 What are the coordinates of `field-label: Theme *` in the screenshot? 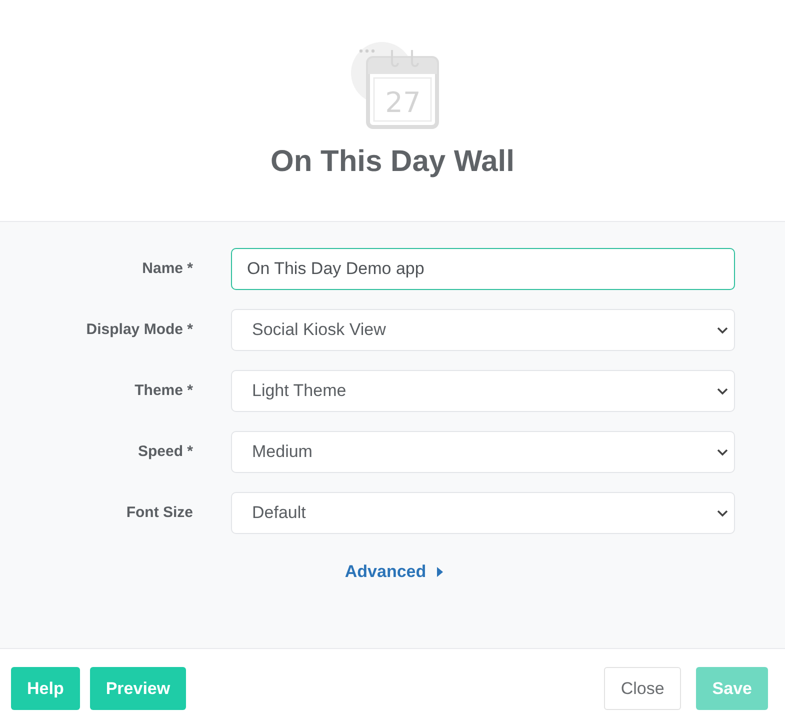 It's located at (163, 390).